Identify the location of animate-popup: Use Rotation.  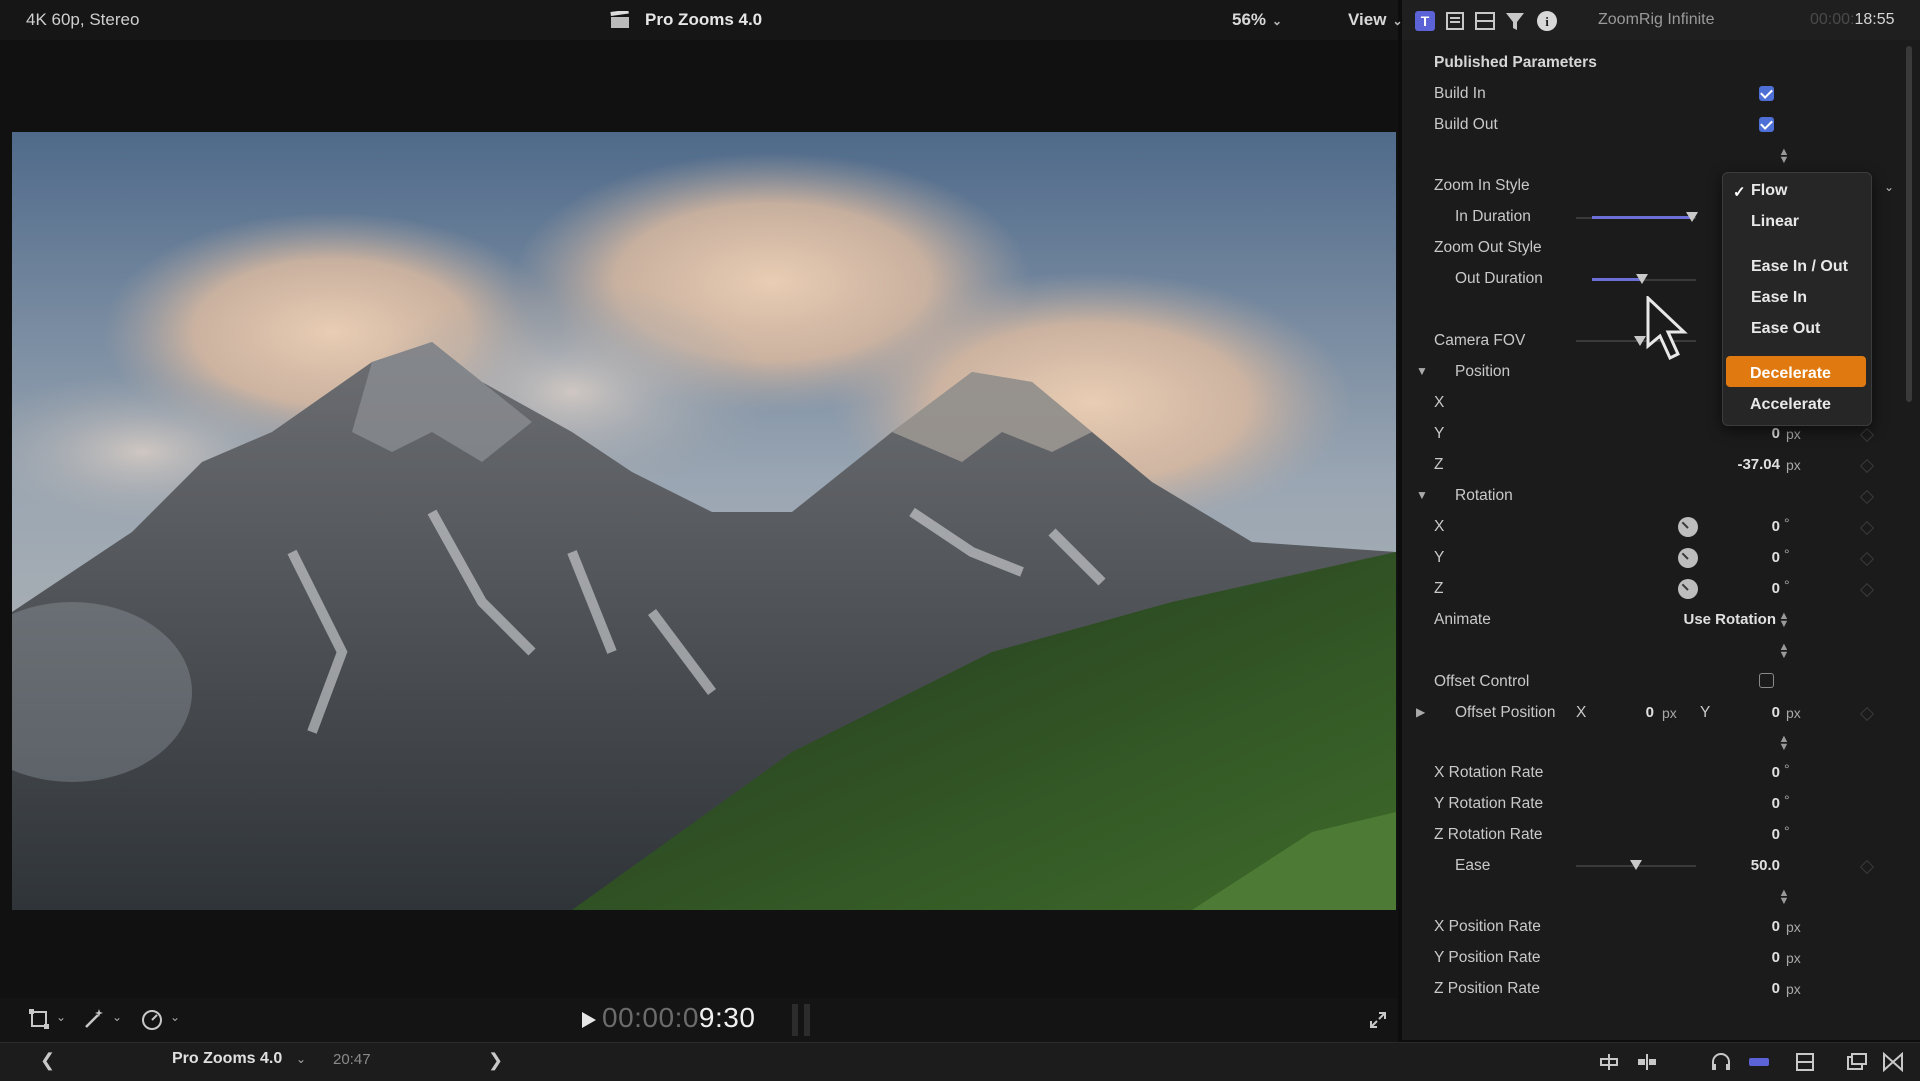
(1718, 620).